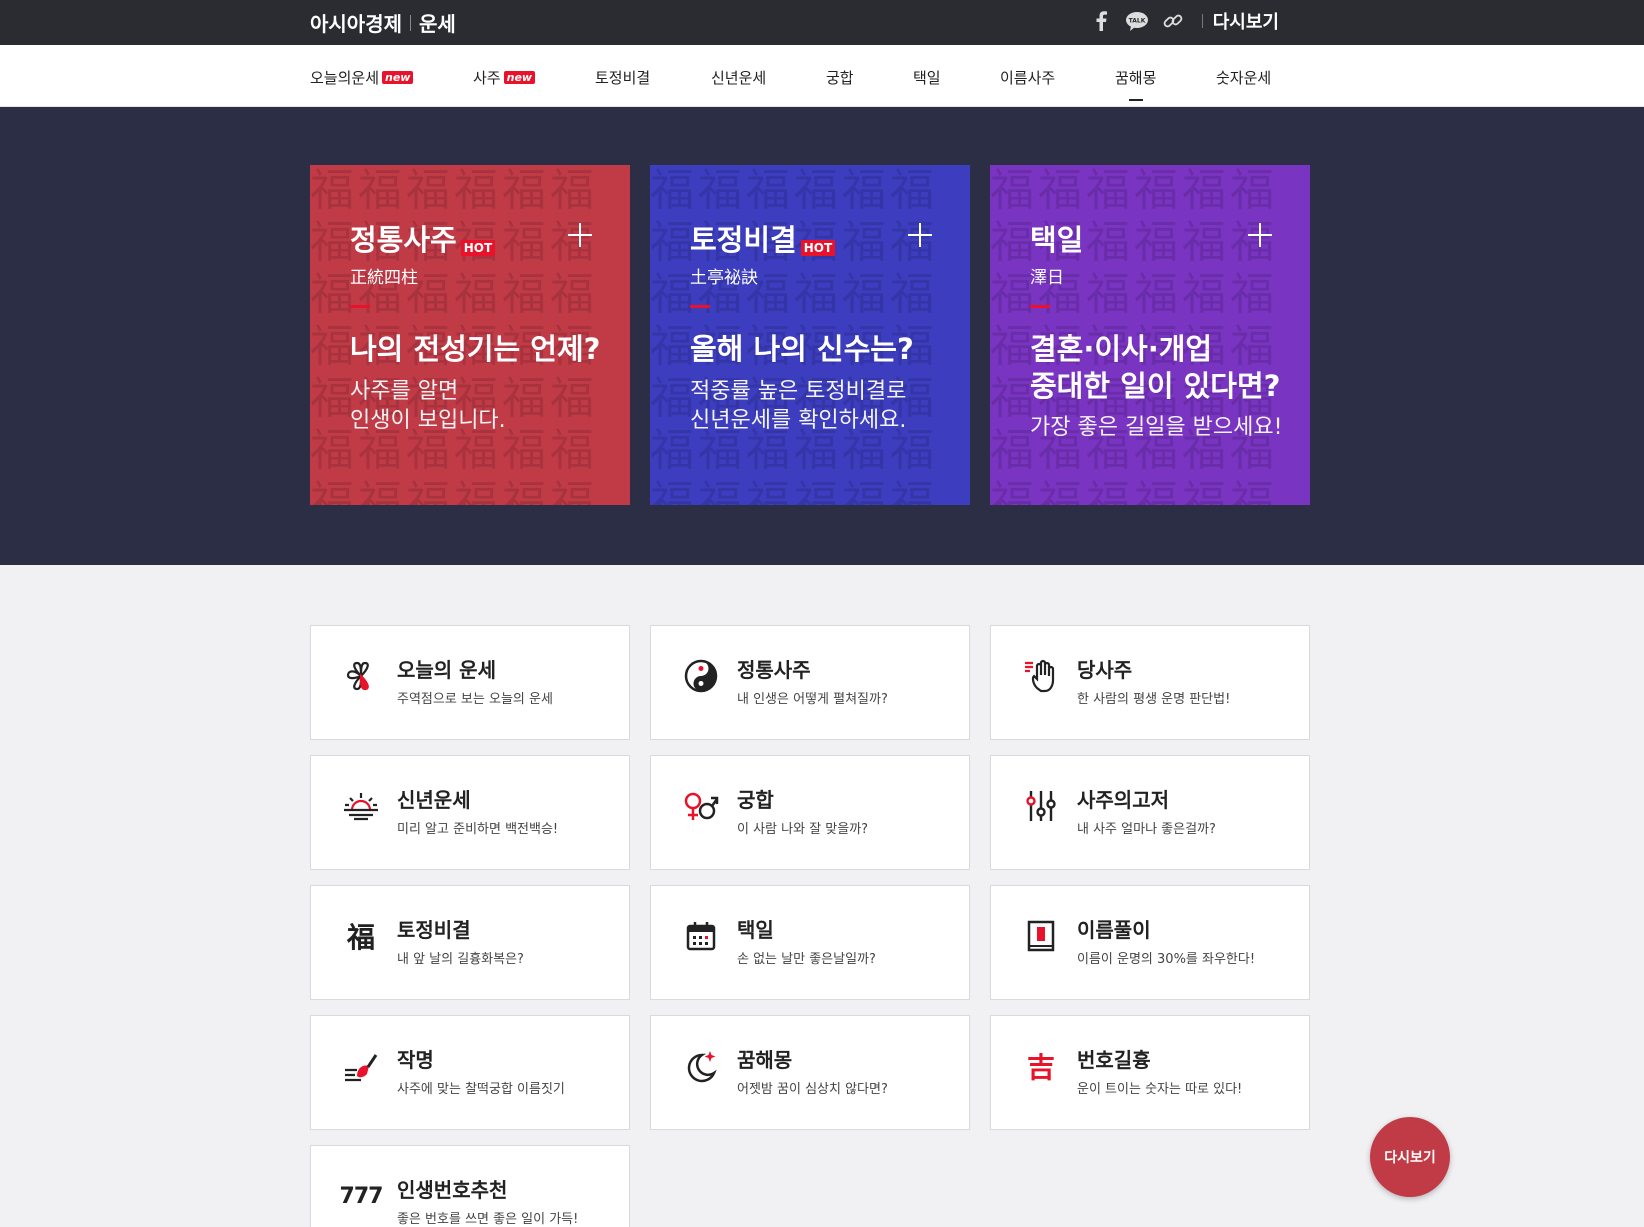 The width and height of the screenshot is (1644, 1227). What do you see at coordinates (806, 959) in the screenshot?
I see `service-subtitle: 손 없는 날만 좋은날일까?` at bounding box center [806, 959].